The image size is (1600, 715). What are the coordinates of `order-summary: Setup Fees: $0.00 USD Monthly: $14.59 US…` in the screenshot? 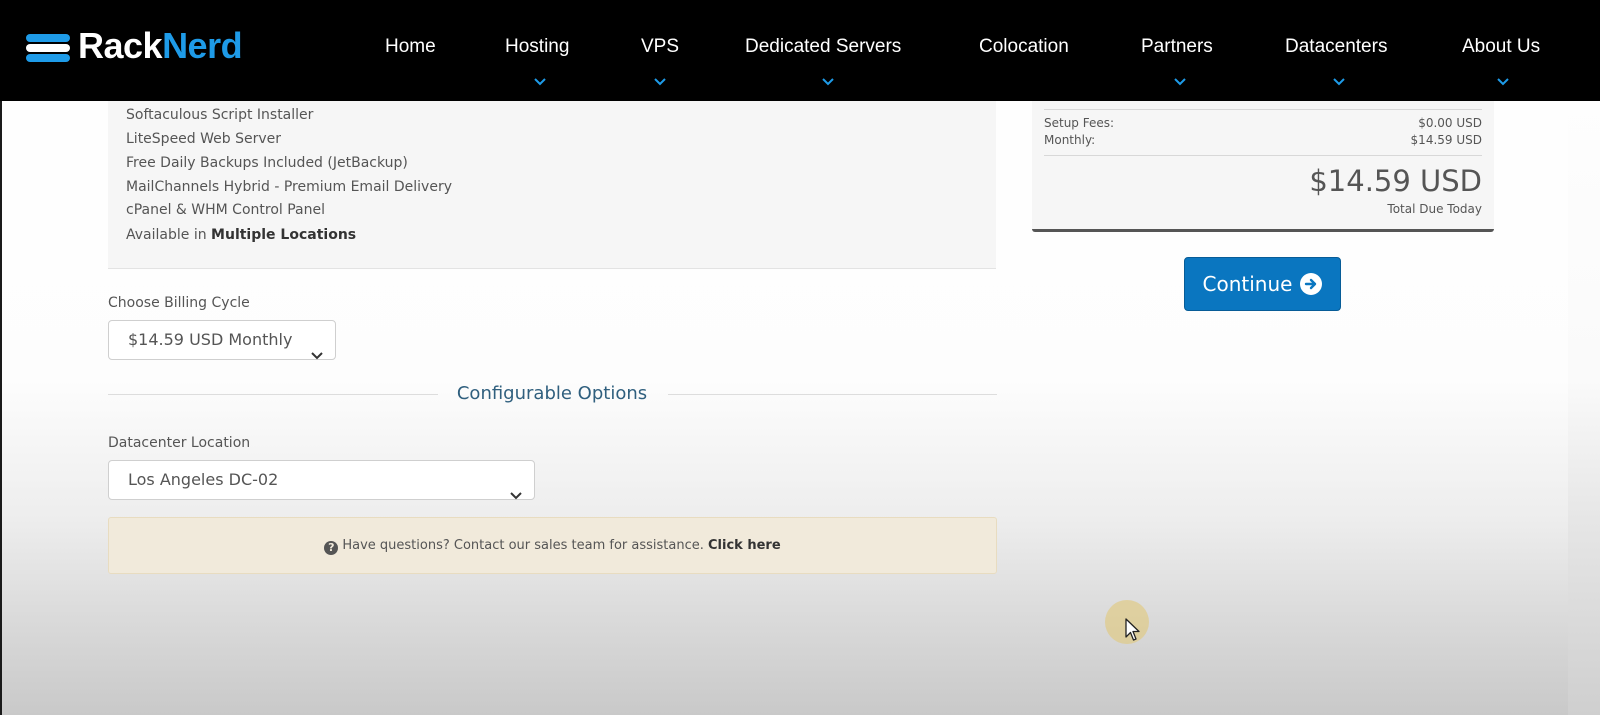 It's located at (1263, 166).